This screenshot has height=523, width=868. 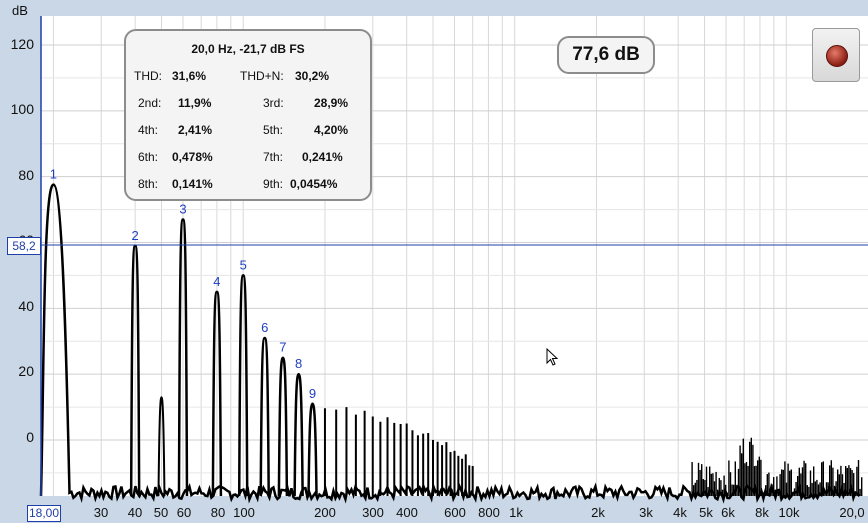 What do you see at coordinates (273, 103) in the screenshot?
I see `h3-label: 3rd:` at bounding box center [273, 103].